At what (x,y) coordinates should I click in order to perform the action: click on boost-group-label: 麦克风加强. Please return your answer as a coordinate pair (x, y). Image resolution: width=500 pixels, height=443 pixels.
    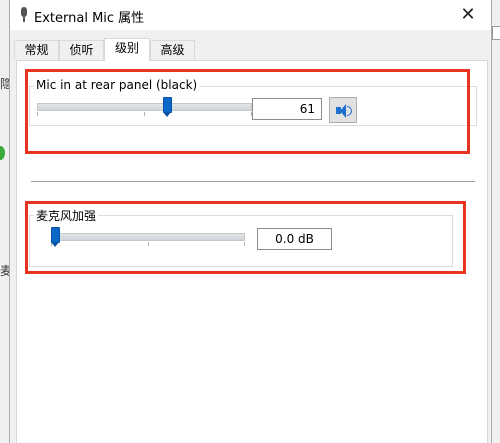
    Looking at the image, I should click on (66, 215).